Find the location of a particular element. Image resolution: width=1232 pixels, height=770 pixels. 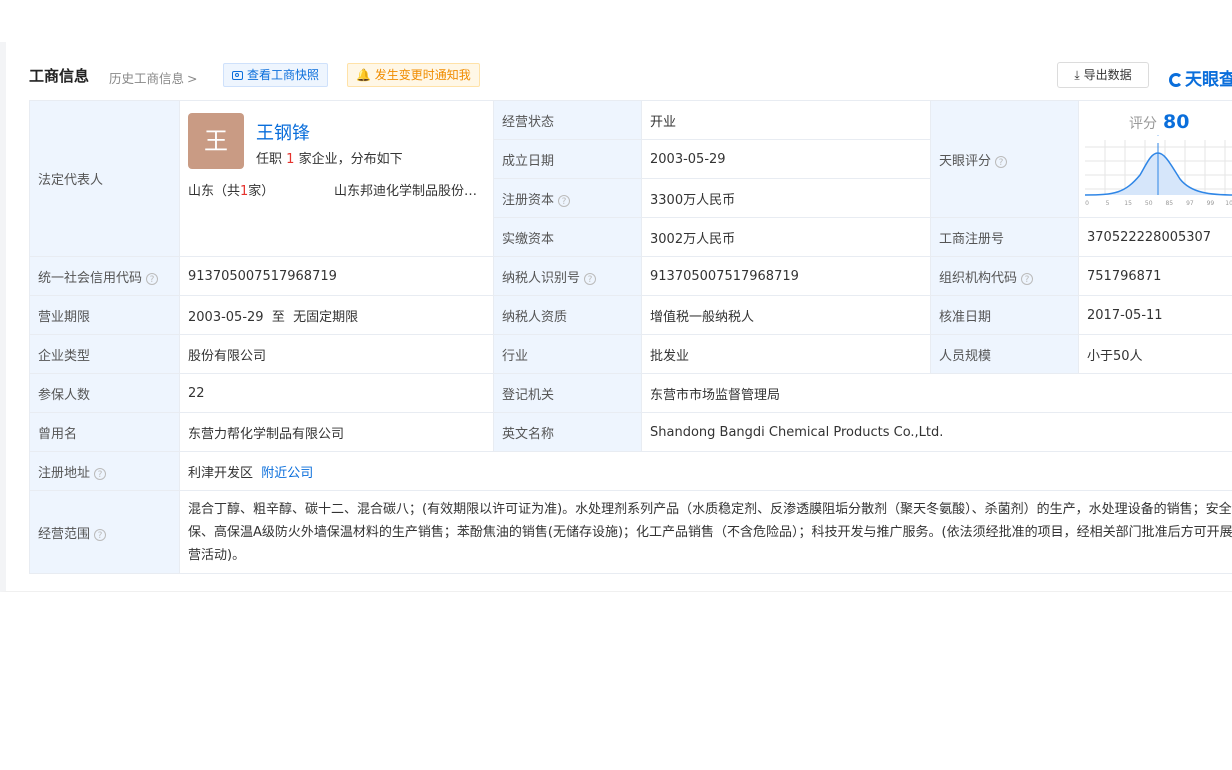

view-snapshot-button: 查看工商快照 is located at coordinates (276, 75).